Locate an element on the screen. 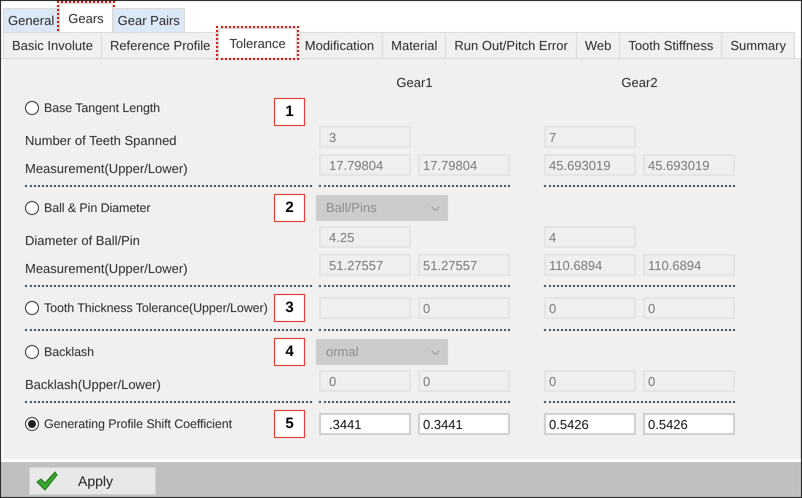 Image resolution: width=802 pixels, height=498 pixels. input-field: .3441 is located at coordinates (365, 424).